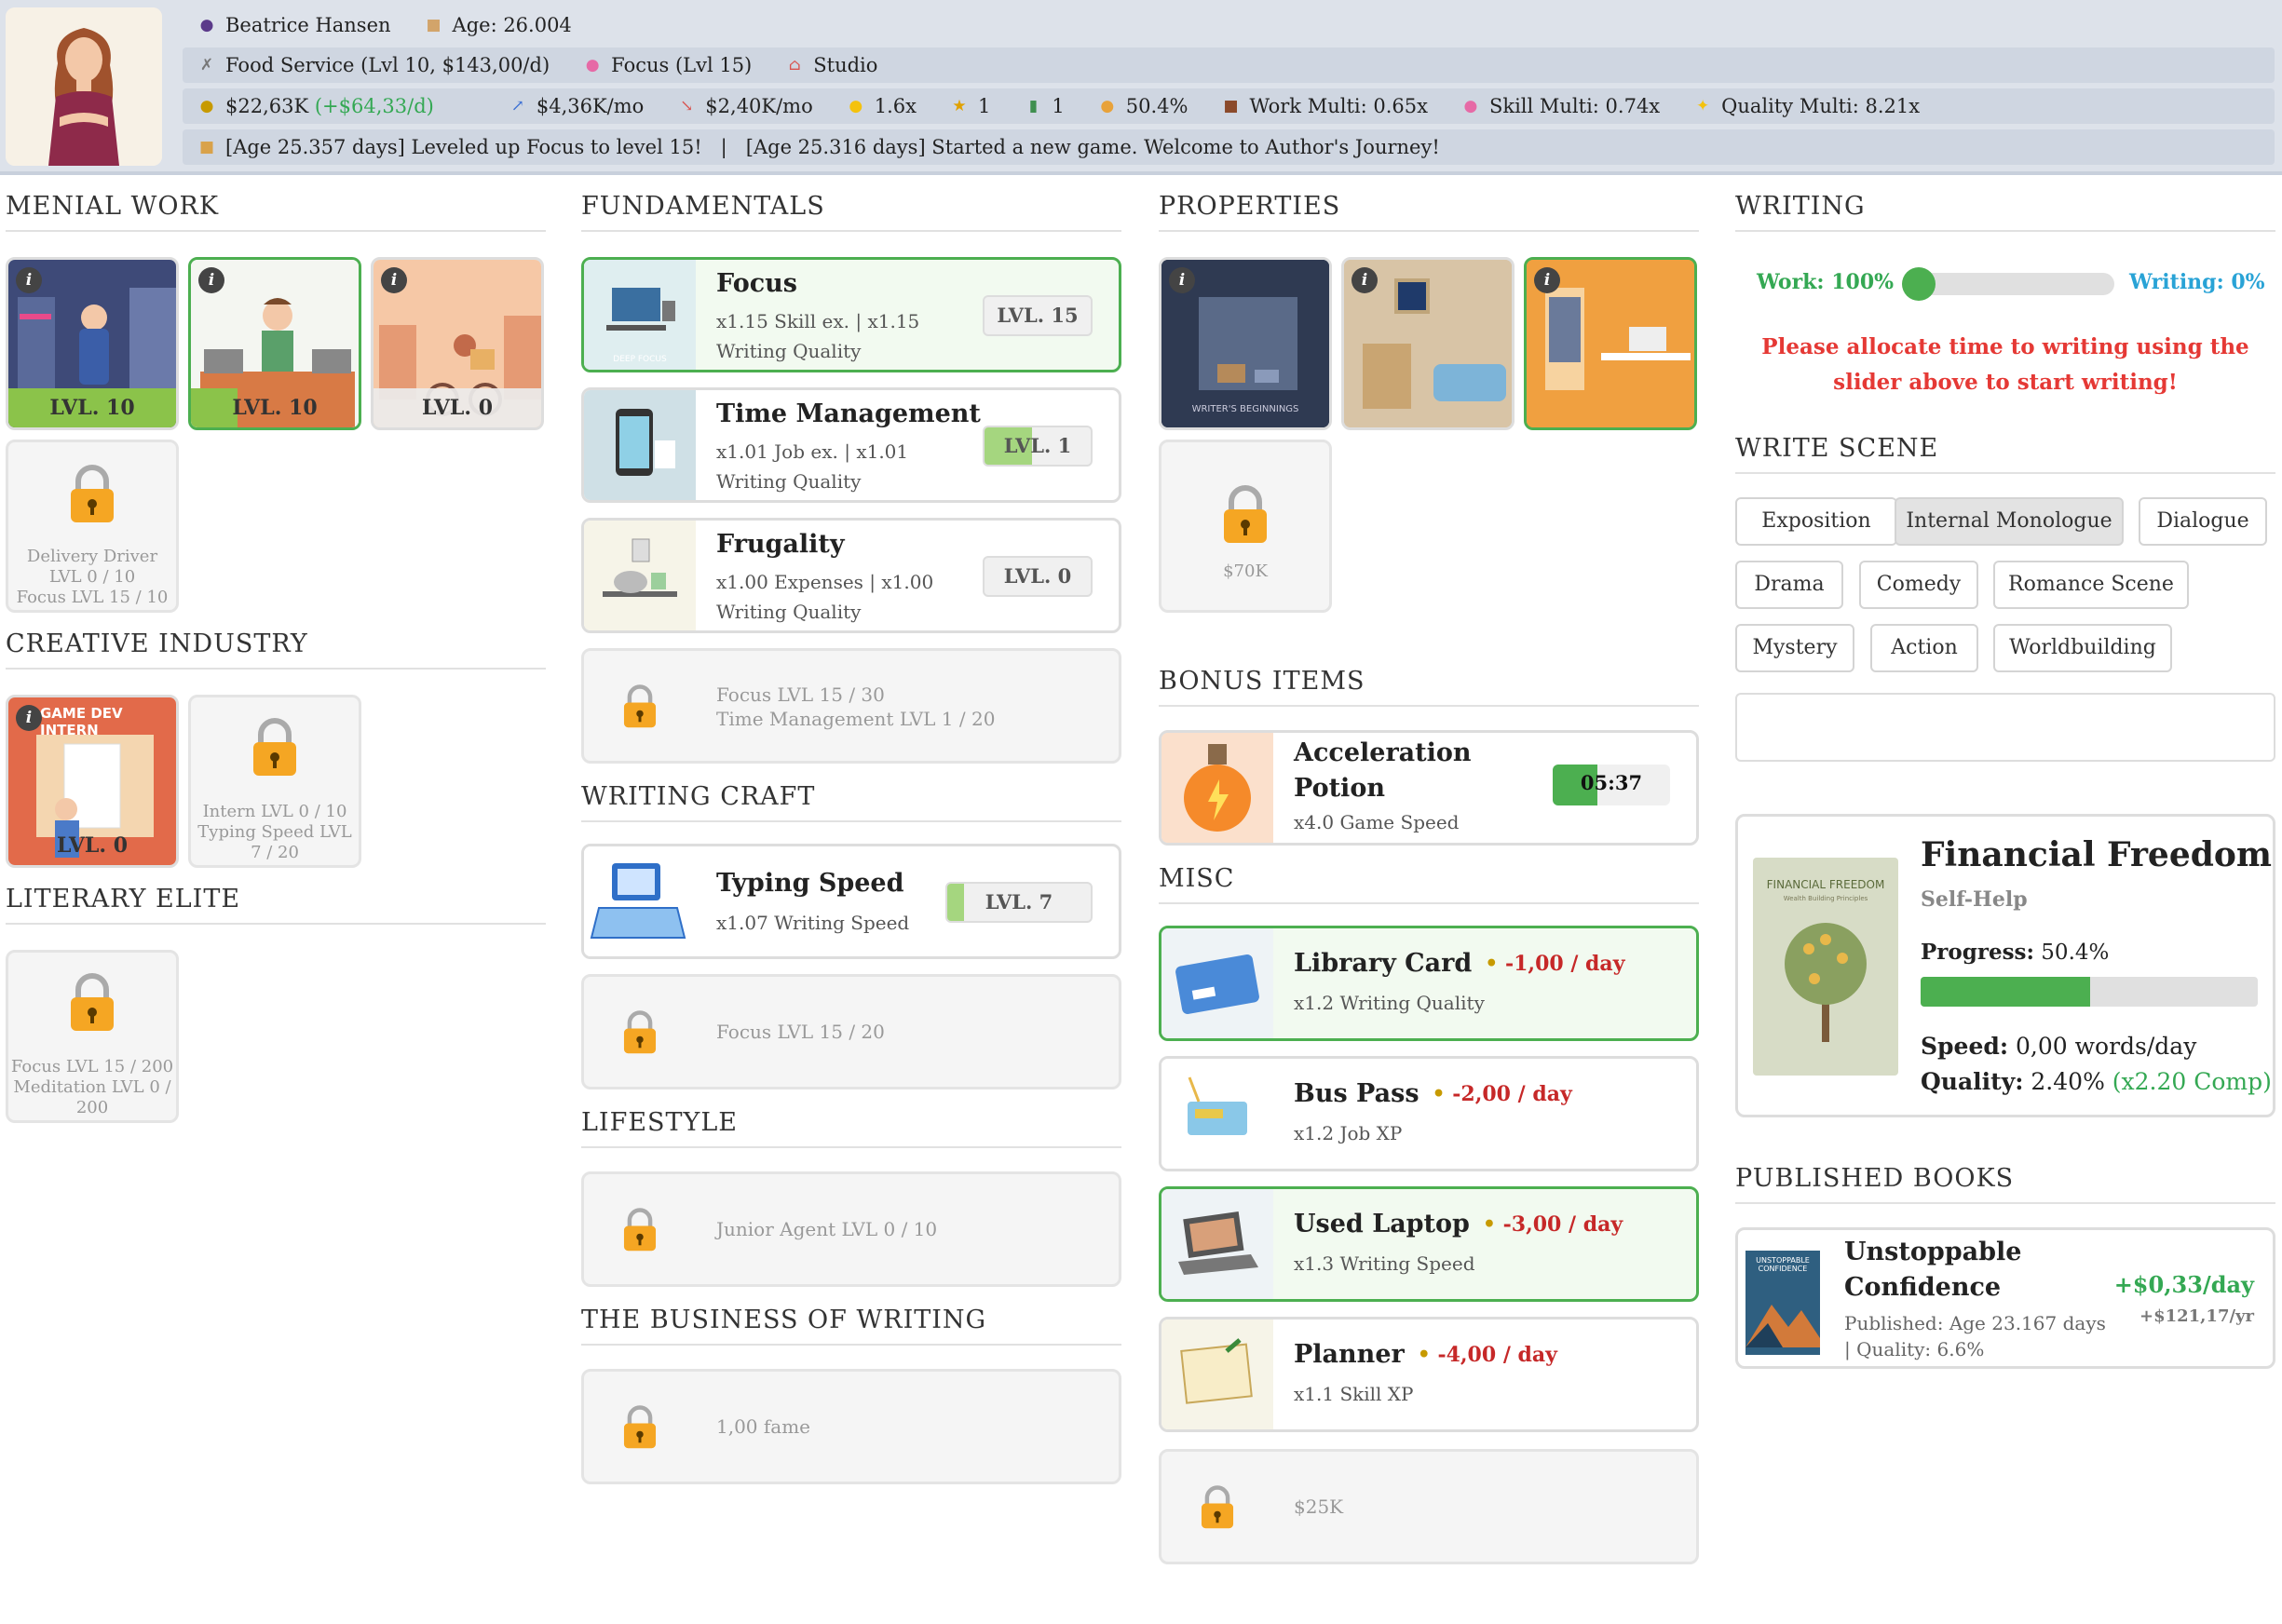 Image resolution: width=2282 pixels, height=1624 pixels. I want to click on briefcase-icon: ■, so click(1231, 106).